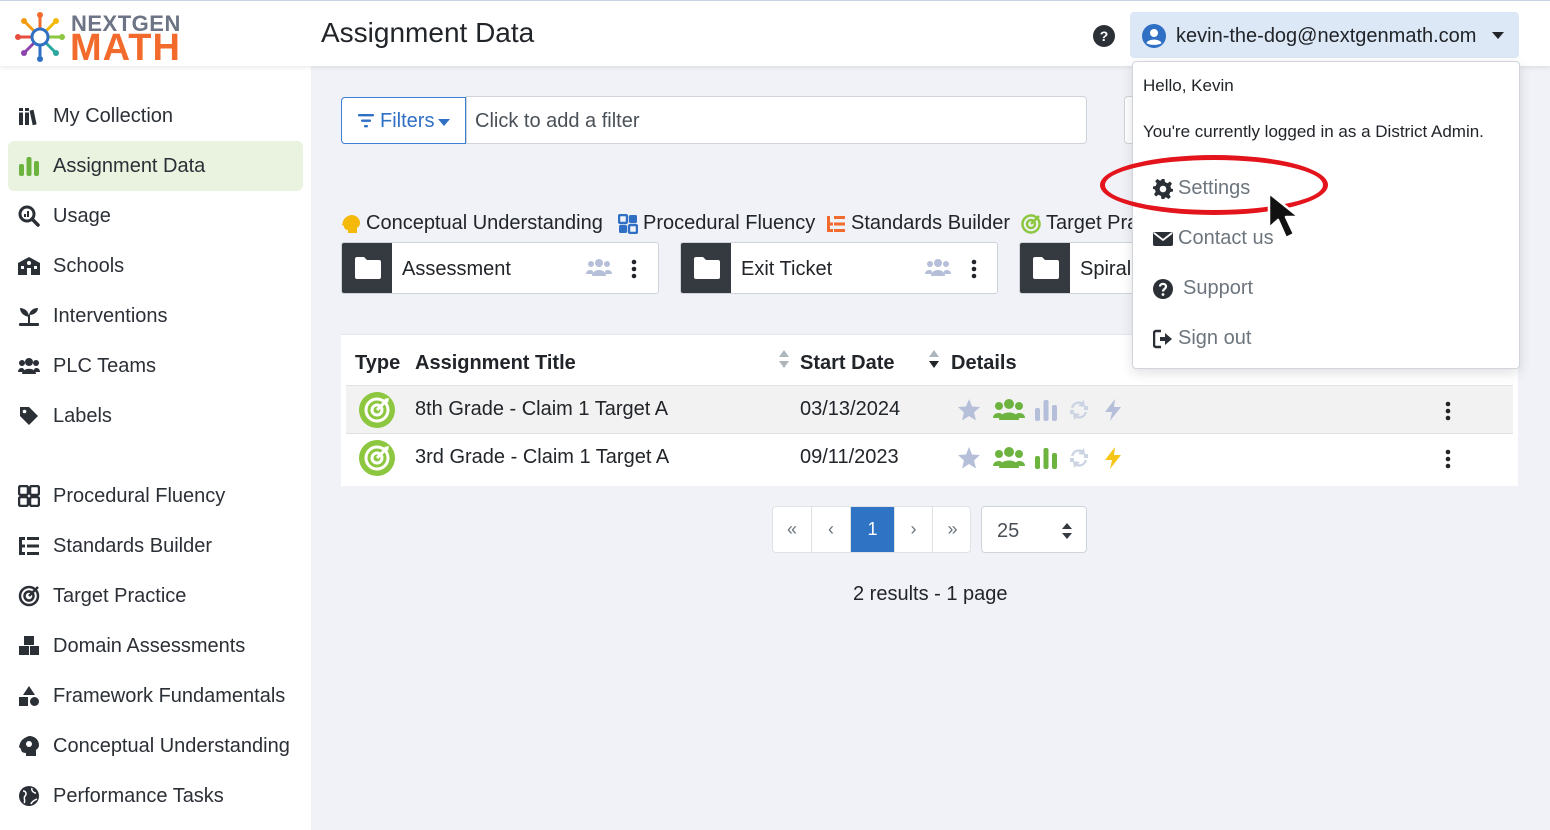  Describe the element at coordinates (456, 269) in the screenshot. I see `folder-name: Assessment` at that location.